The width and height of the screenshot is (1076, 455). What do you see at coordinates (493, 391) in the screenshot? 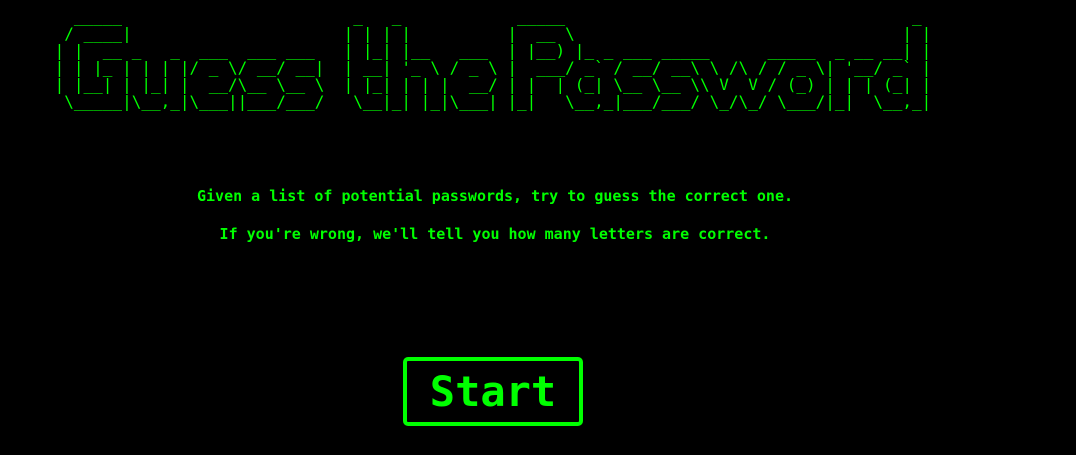
I see `start-button: Start` at bounding box center [493, 391].